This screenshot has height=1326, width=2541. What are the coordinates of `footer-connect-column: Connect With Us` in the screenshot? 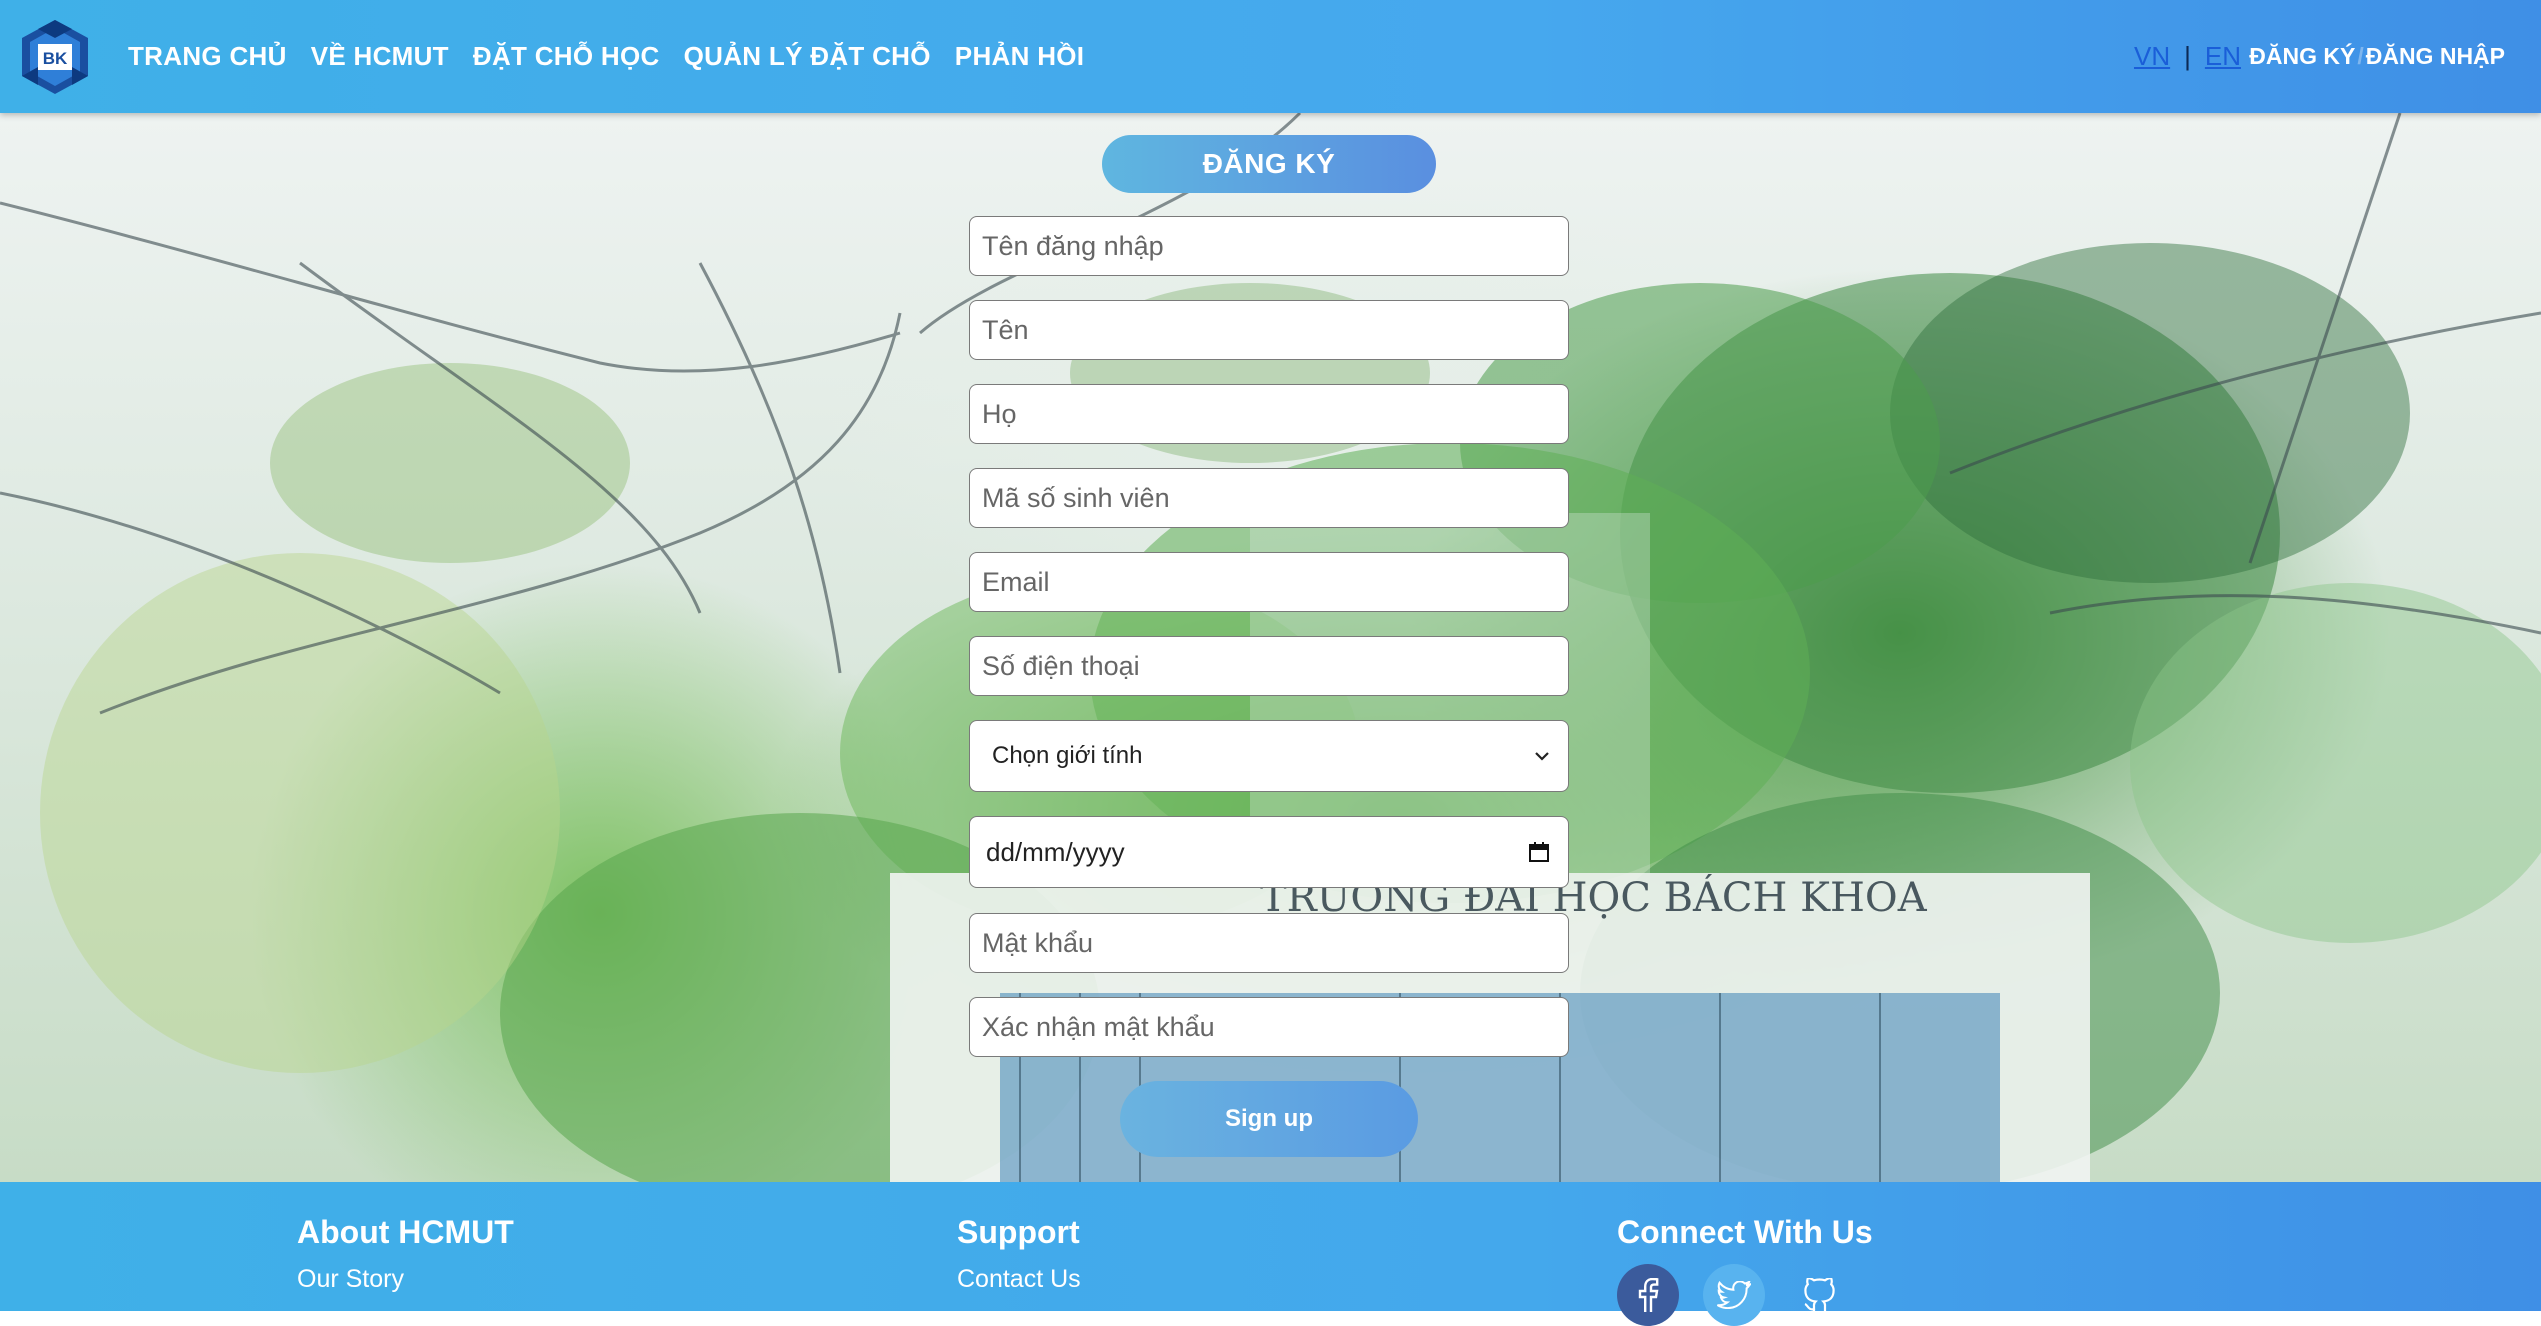 It's located at (1745, 1232).